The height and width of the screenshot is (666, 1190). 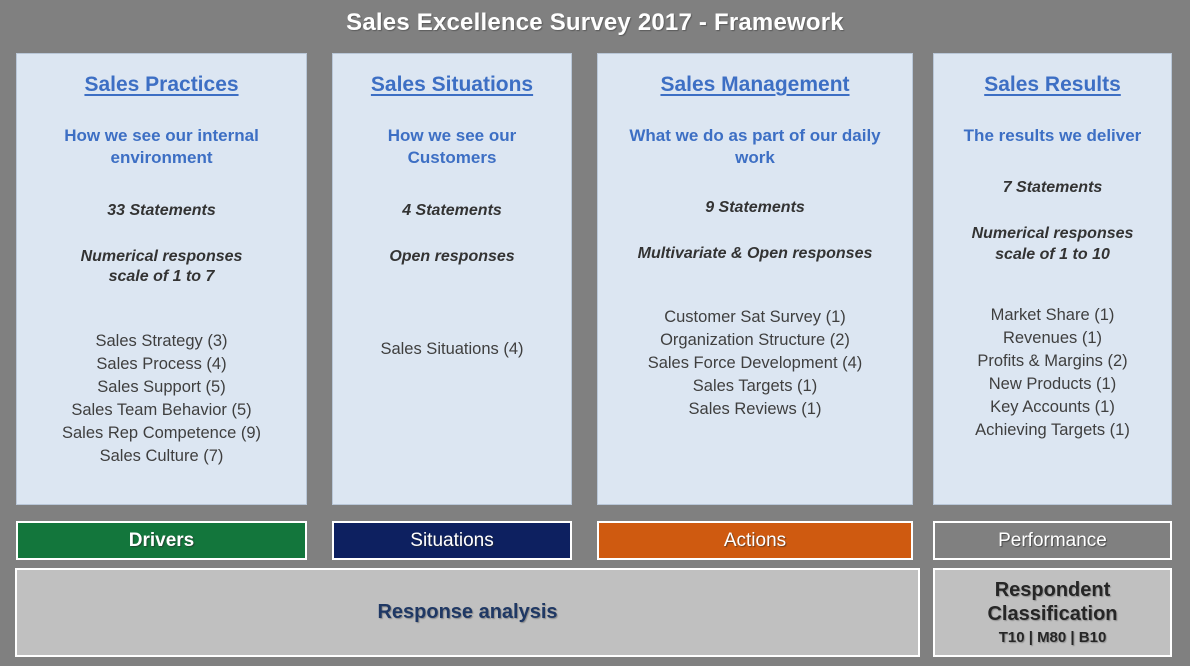 What do you see at coordinates (161, 210) in the screenshot?
I see `column-statement-count: 33 Statements` at bounding box center [161, 210].